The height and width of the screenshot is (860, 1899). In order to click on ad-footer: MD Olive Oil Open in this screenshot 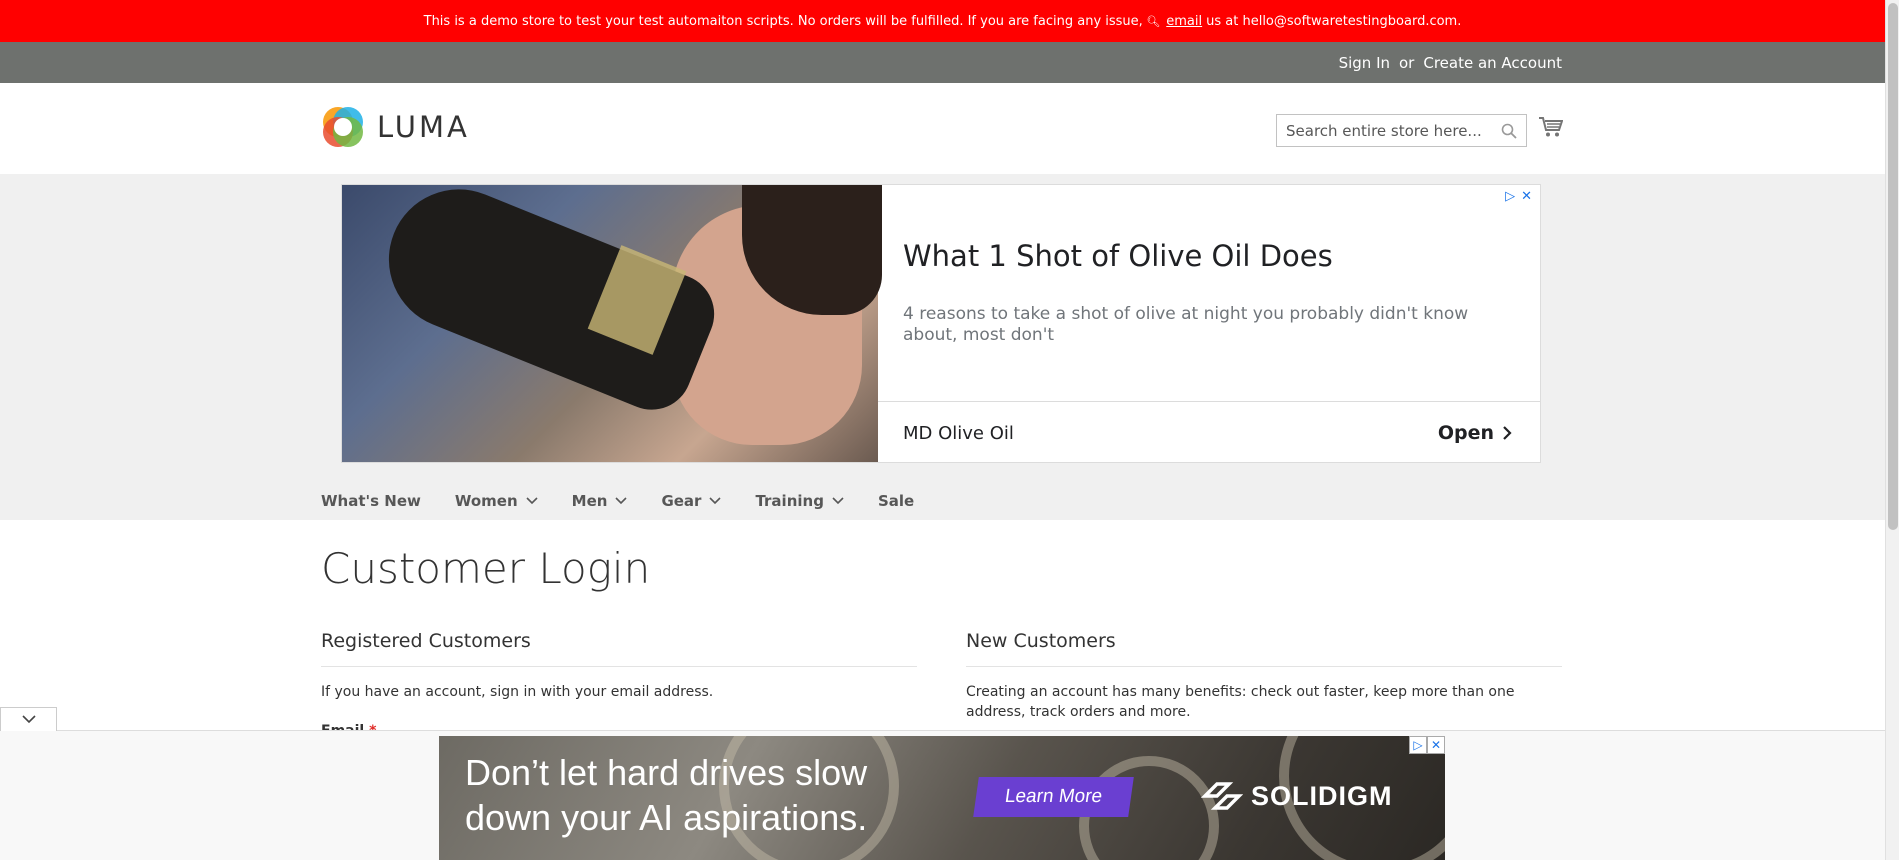, I will do `click(1209, 431)`.